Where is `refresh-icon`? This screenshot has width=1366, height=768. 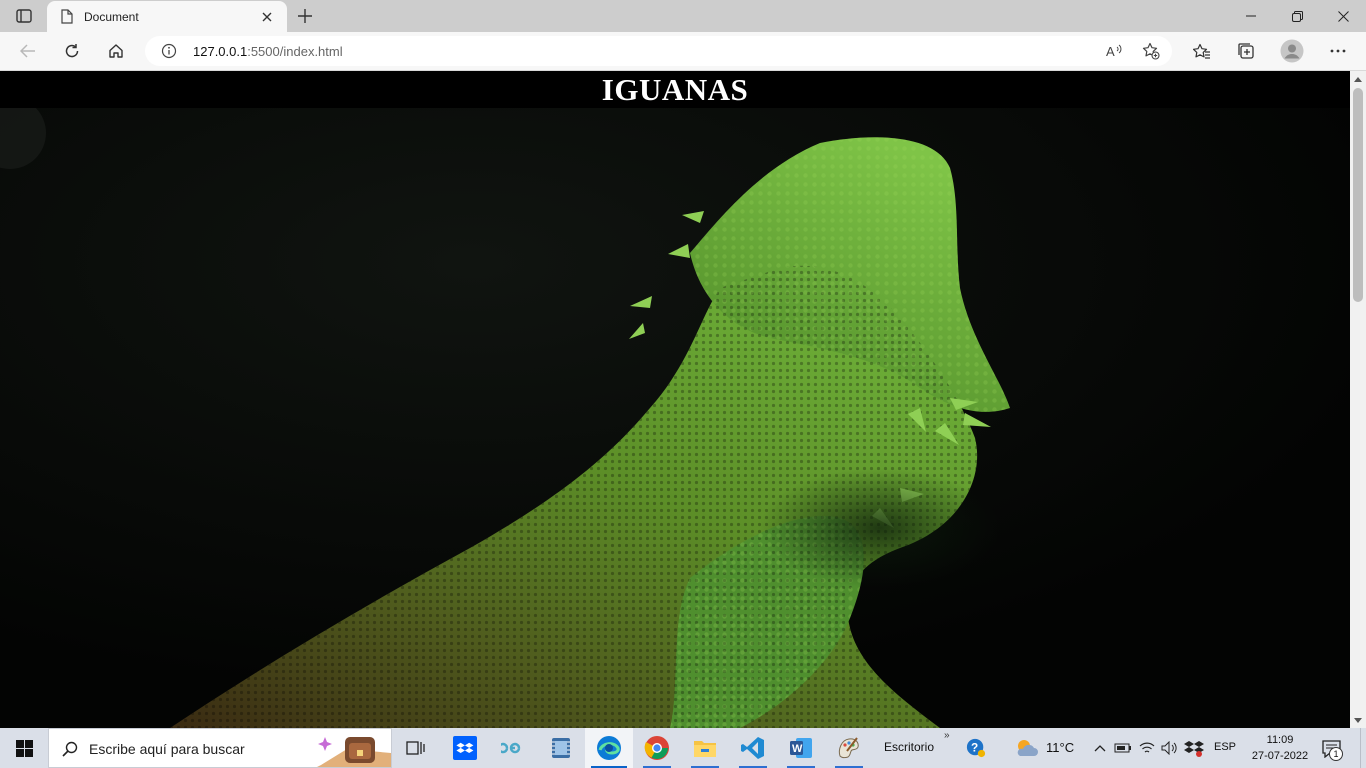 refresh-icon is located at coordinates (72, 51).